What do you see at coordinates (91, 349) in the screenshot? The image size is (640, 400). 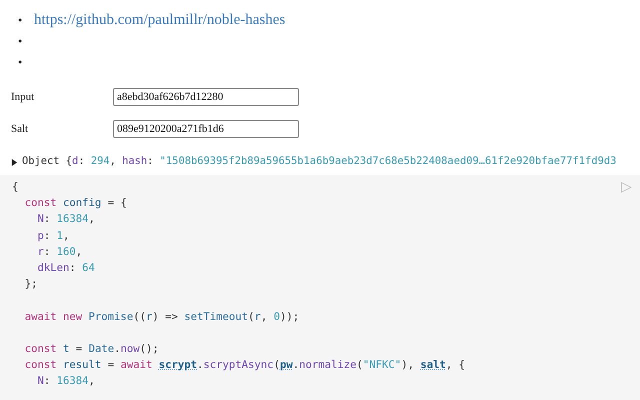 I see `code-line: const t = Date.now();` at bounding box center [91, 349].